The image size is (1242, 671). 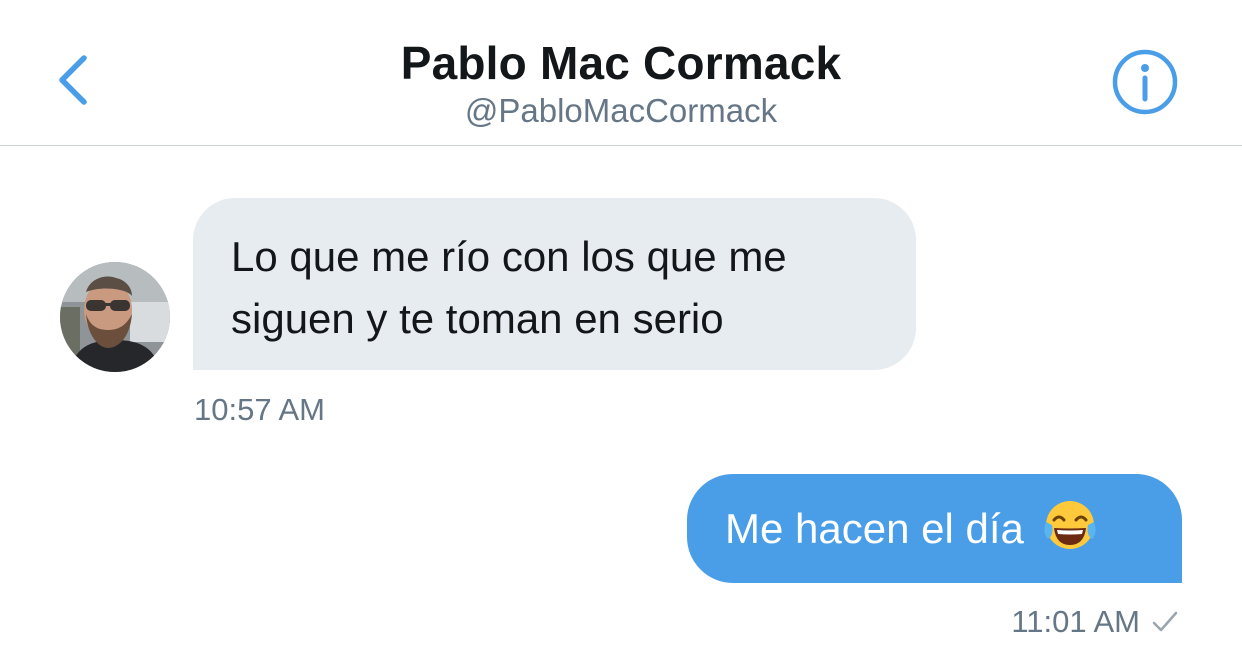 I want to click on outgoing-message-timestamp: 11:01 AM, so click(x=1075, y=621).